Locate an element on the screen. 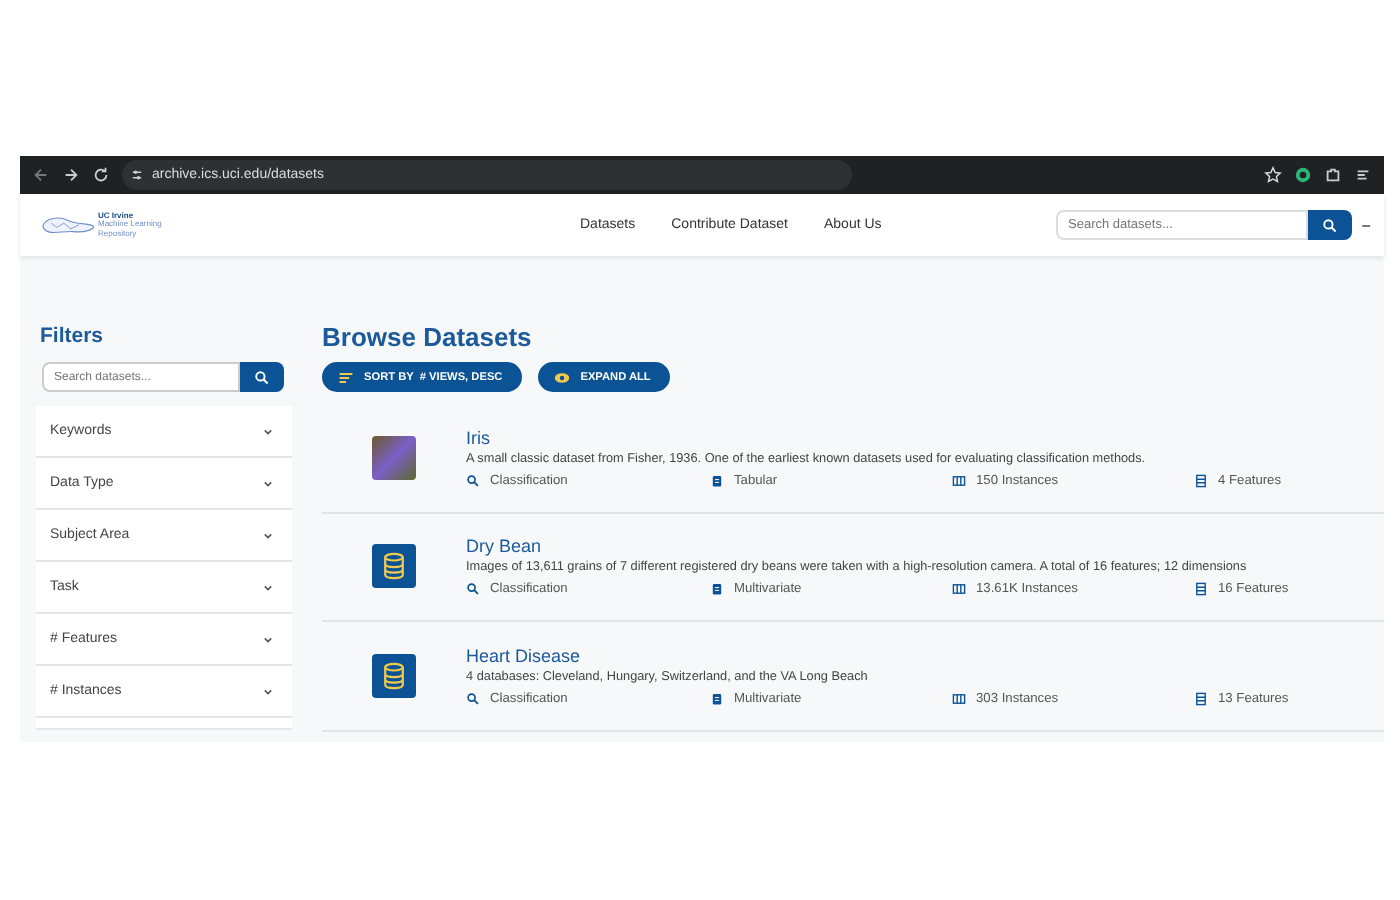  site-info-icon is located at coordinates (137, 175).